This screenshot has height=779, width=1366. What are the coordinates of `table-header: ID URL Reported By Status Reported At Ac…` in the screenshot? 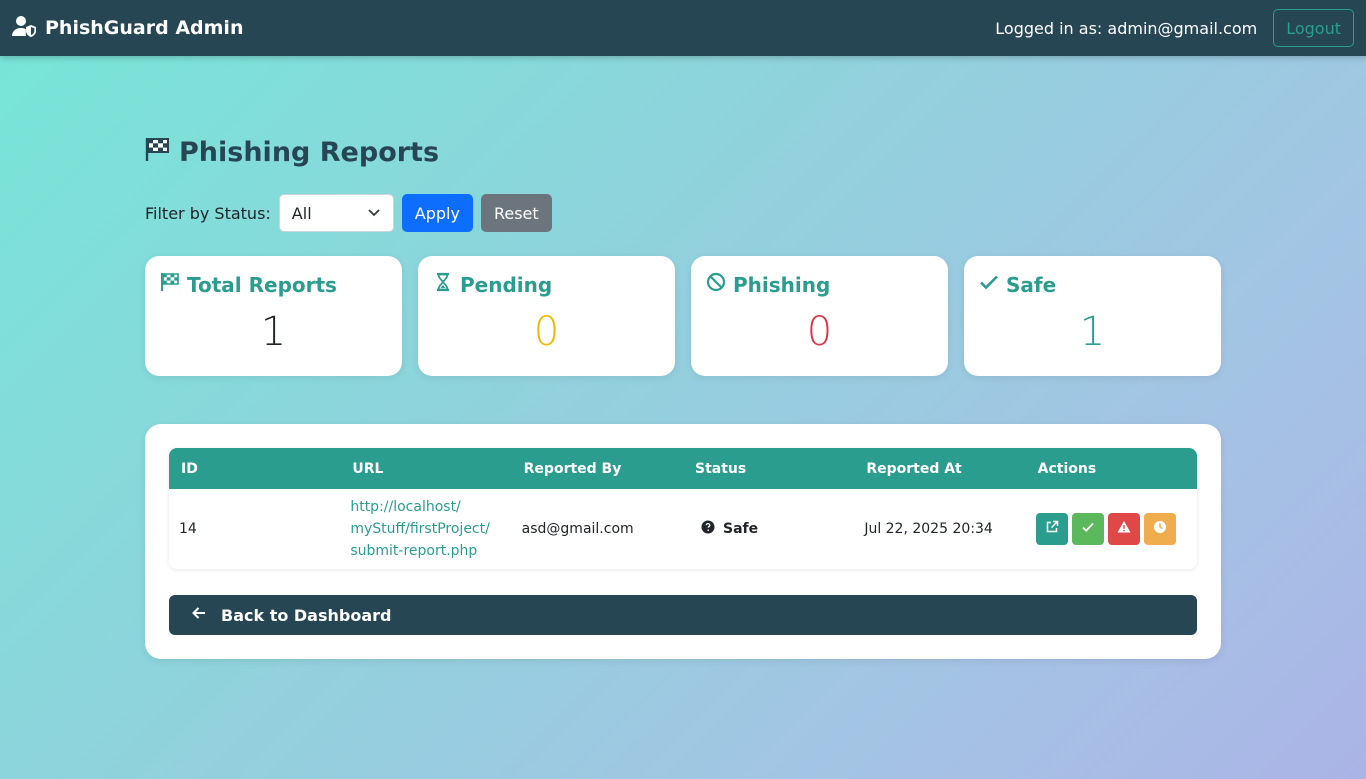 It's located at (683, 468).